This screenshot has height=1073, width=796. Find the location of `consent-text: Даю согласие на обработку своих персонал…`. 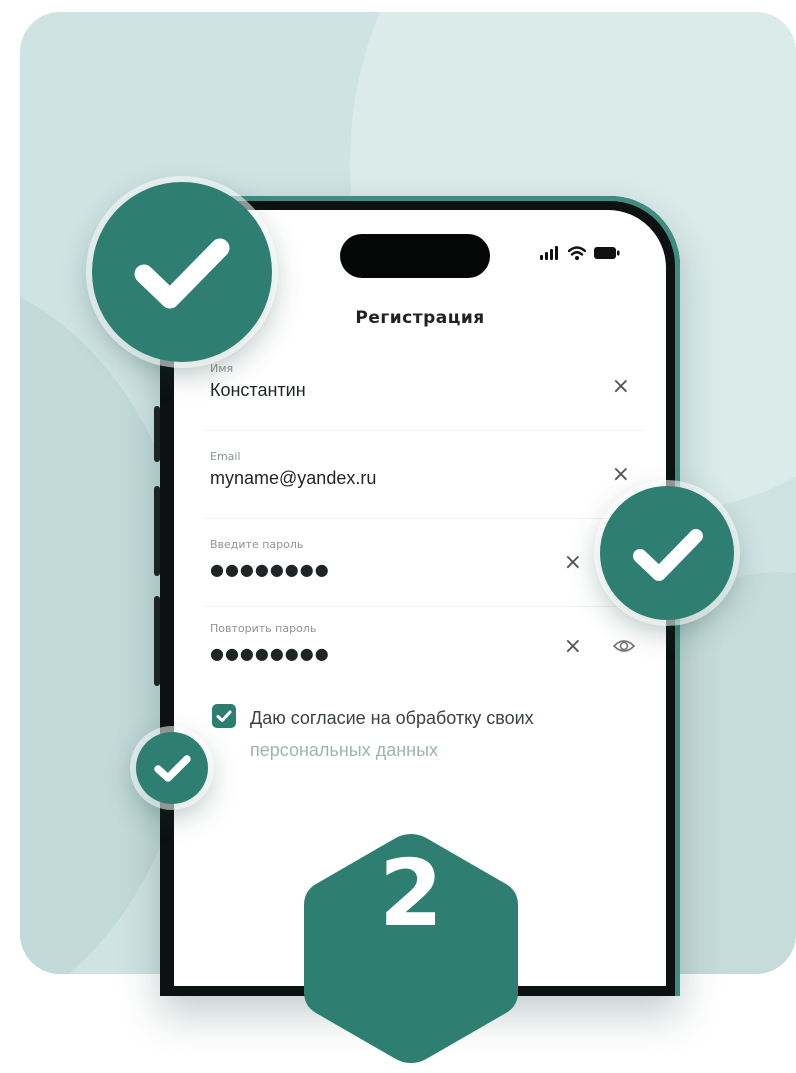

consent-text: Даю согласие на обработку своих персонал… is located at coordinates (440, 734).